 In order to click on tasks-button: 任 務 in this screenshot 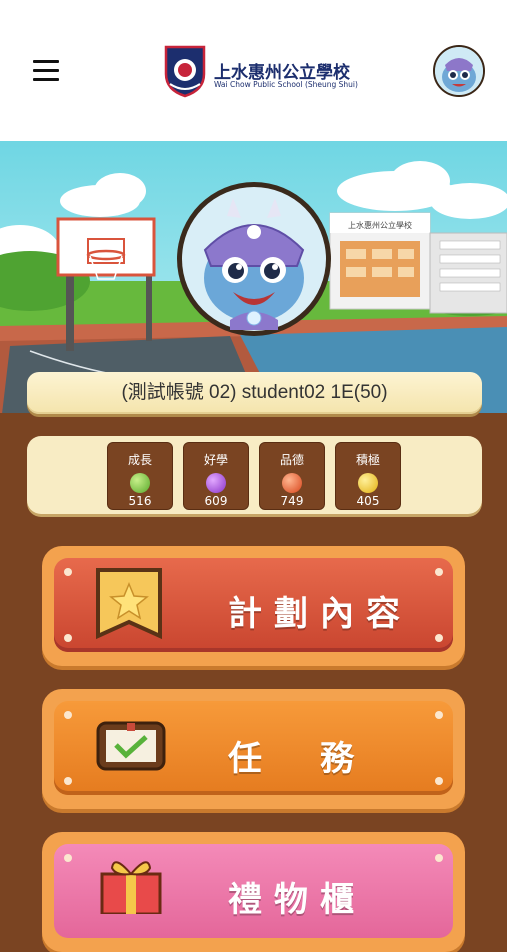, I will do `click(253, 749)`.